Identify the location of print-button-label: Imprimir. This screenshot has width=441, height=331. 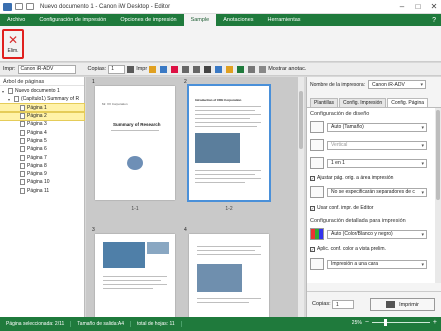
(409, 304).